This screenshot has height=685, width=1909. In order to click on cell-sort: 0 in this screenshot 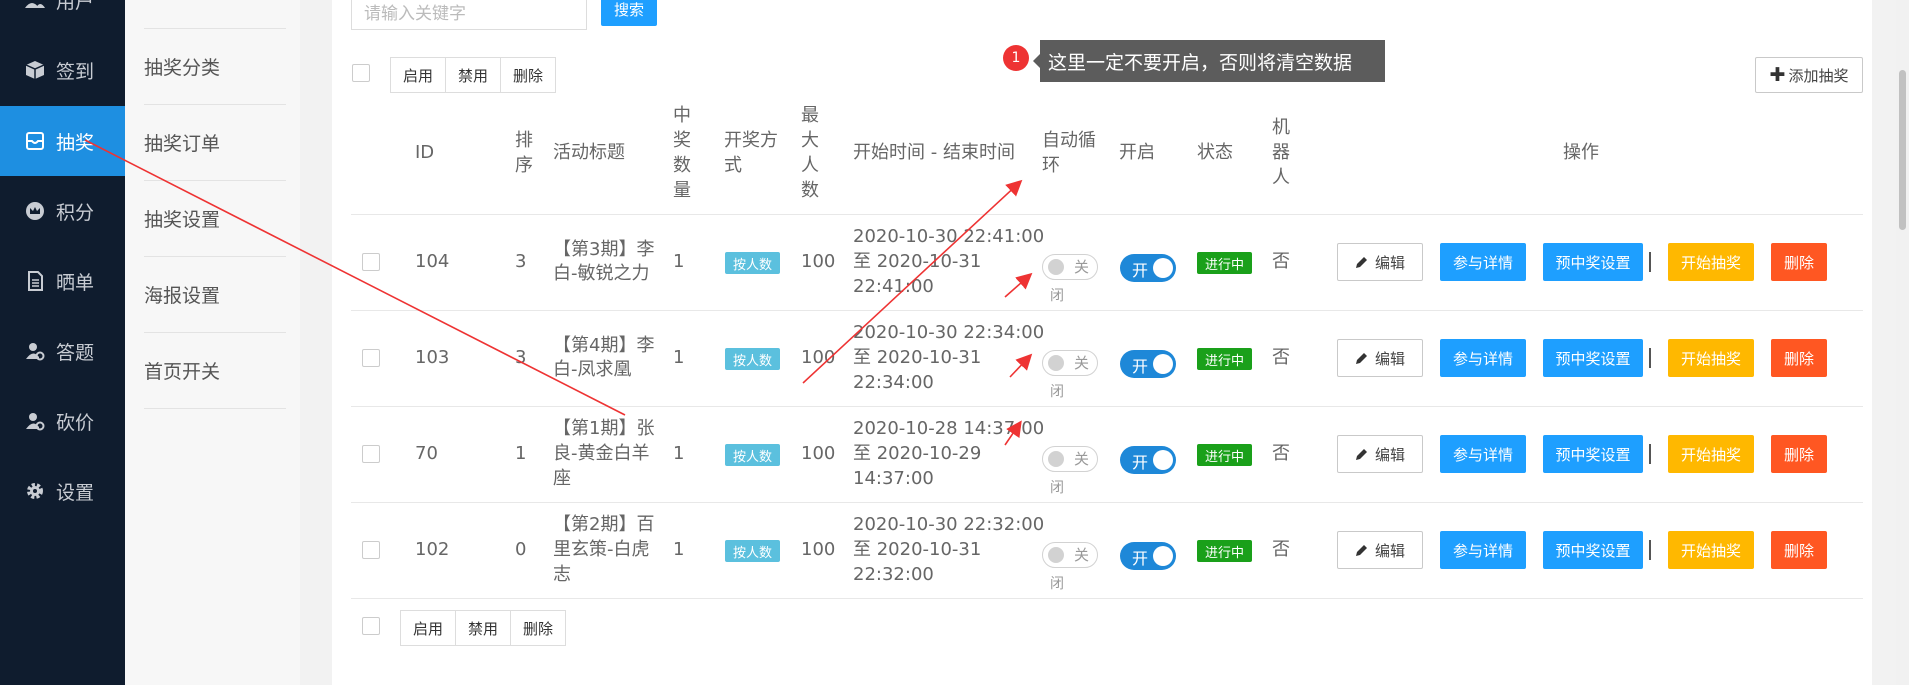, I will do `click(521, 549)`.